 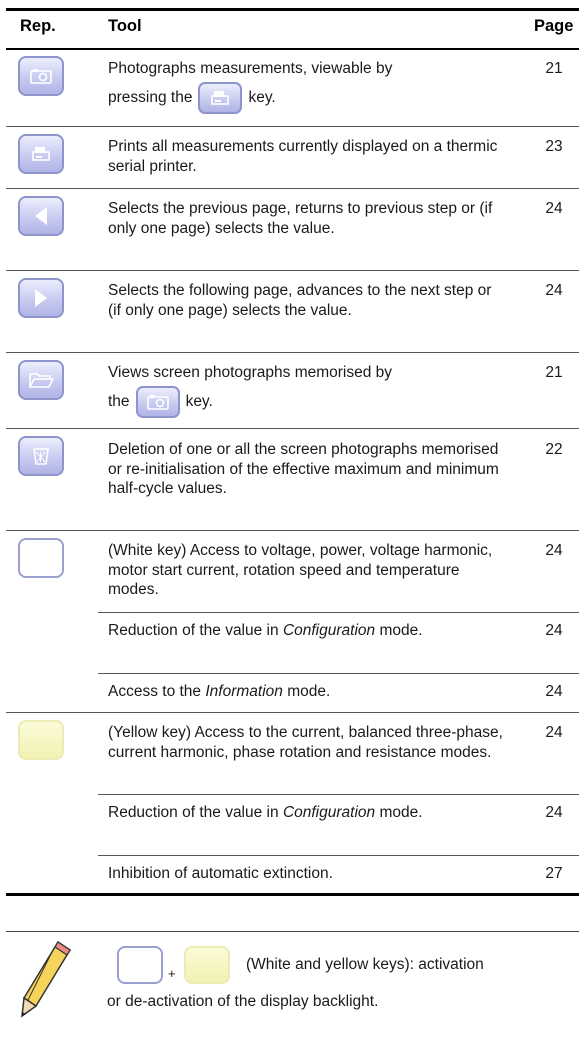 What do you see at coordinates (172, 973) in the screenshot?
I see `plus-sign: +` at bounding box center [172, 973].